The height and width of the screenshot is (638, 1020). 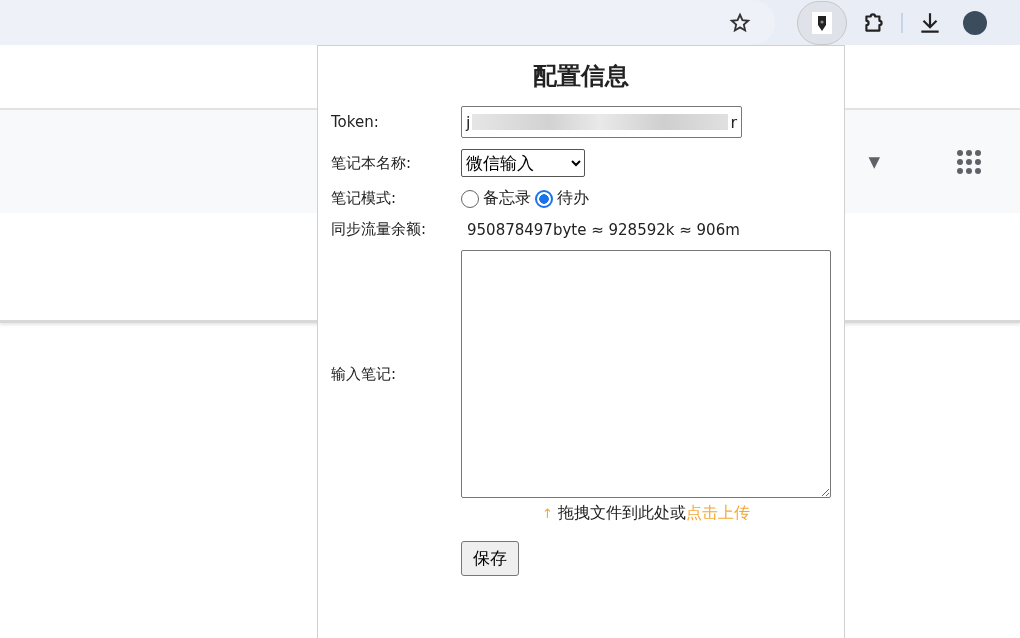 I want to click on pen-icon, so click(x=822, y=22).